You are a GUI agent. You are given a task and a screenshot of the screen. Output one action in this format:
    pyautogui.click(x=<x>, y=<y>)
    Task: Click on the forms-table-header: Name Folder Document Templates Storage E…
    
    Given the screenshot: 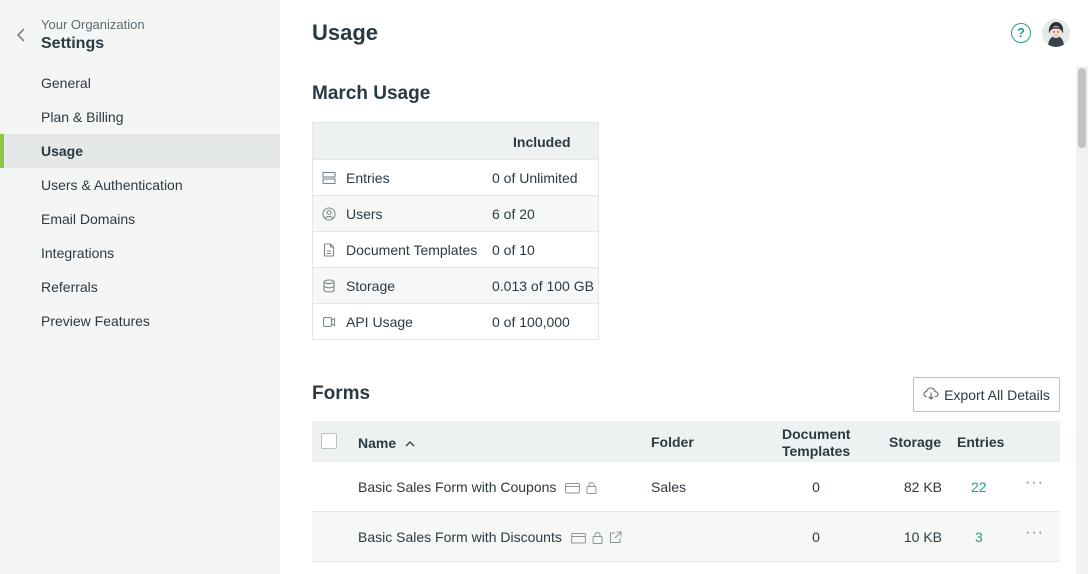 What is the action you would take?
    pyautogui.click(x=686, y=441)
    